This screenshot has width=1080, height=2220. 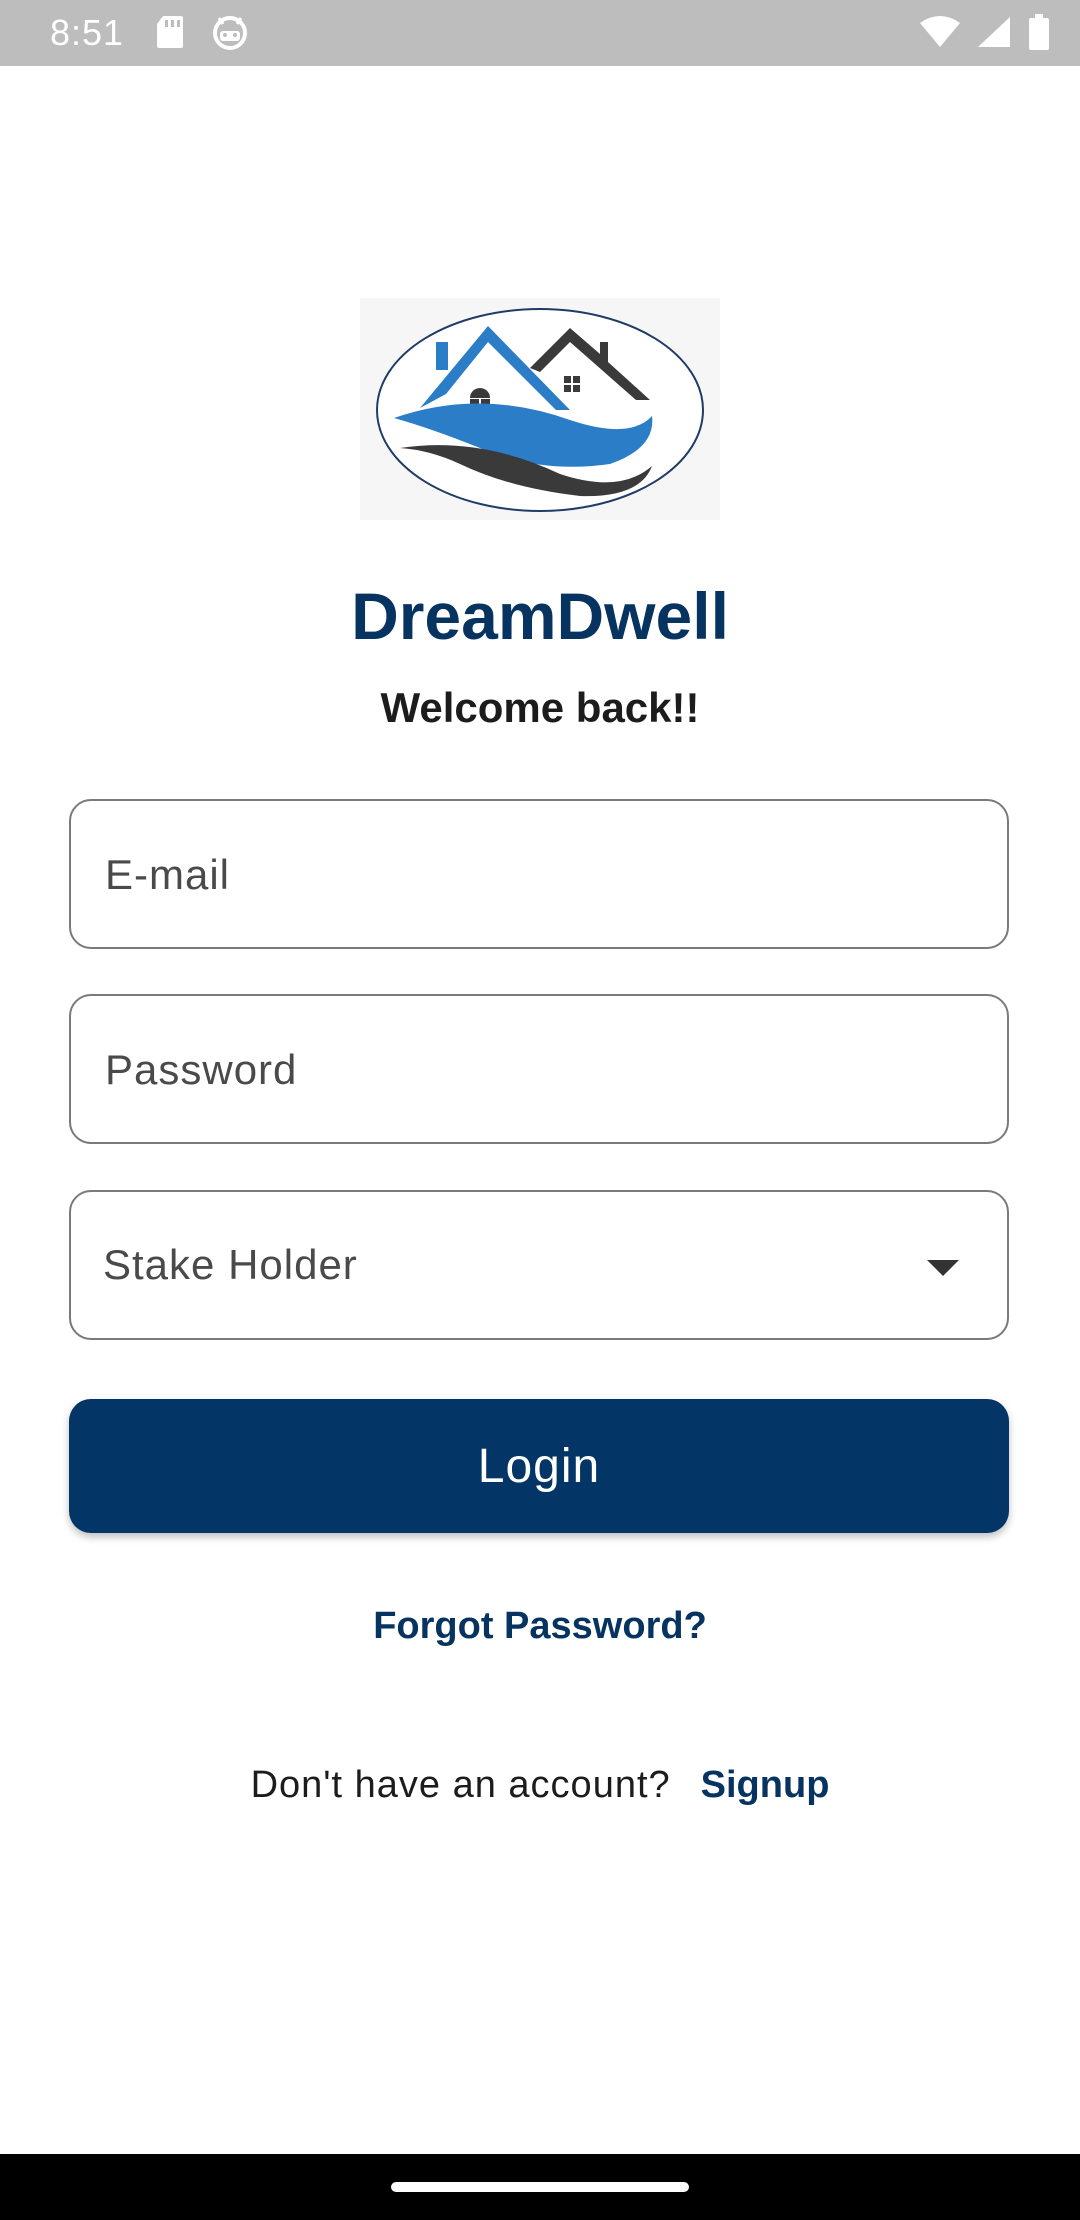 What do you see at coordinates (940, 34) in the screenshot?
I see `wifi-icon` at bounding box center [940, 34].